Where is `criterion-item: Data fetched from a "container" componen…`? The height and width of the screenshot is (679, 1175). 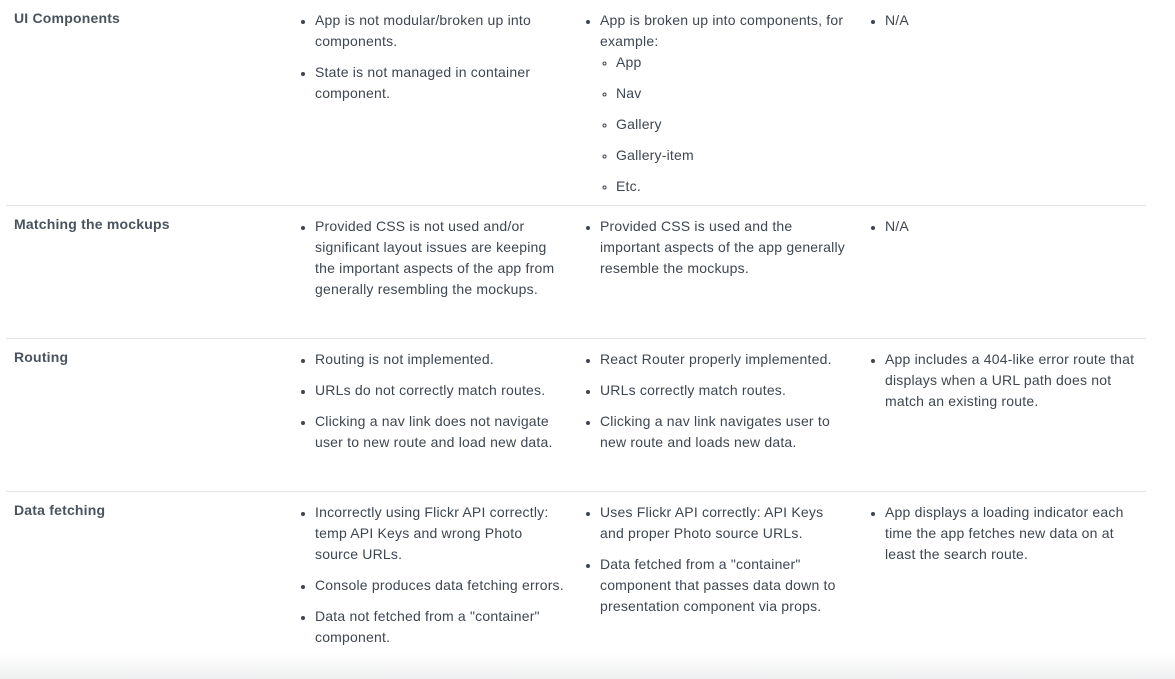 criterion-item: Data fetched from a "container" componen… is located at coordinates (730, 585).